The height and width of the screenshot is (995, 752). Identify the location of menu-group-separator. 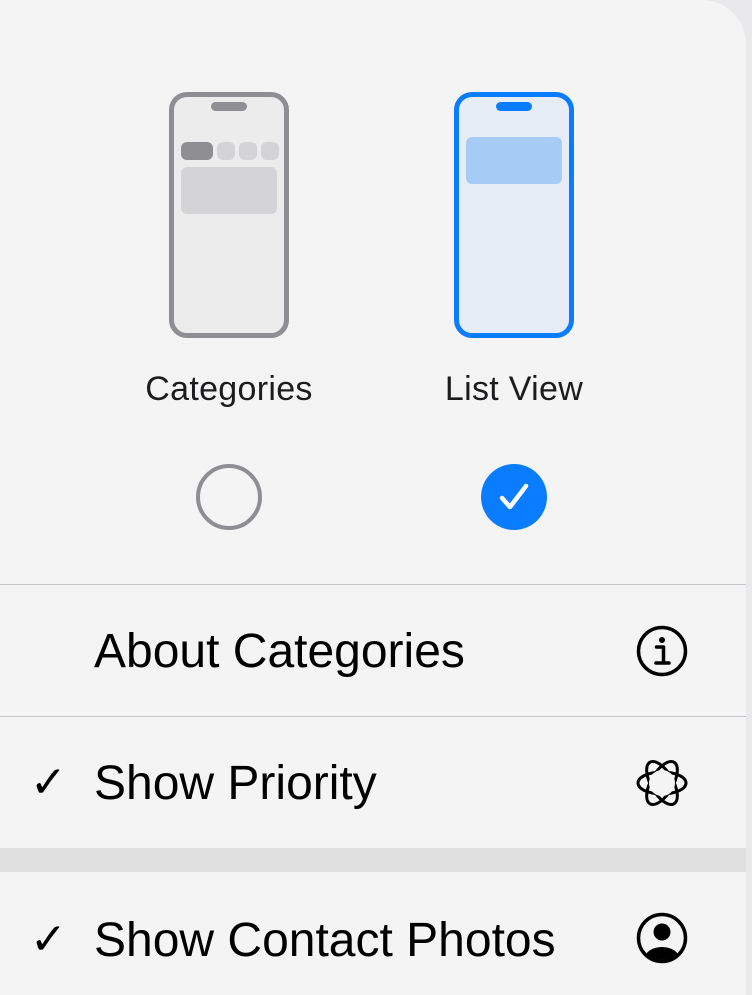
(373, 860).